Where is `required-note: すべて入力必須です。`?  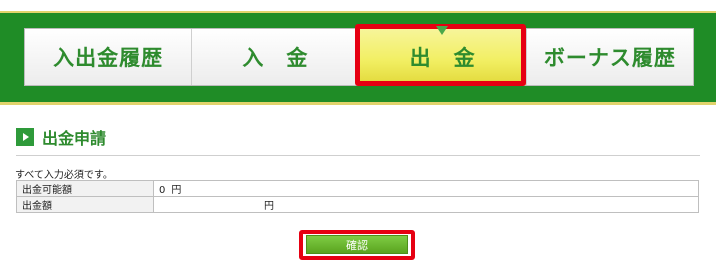
required-note: すべて入力必須です。 is located at coordinates (64, 175).